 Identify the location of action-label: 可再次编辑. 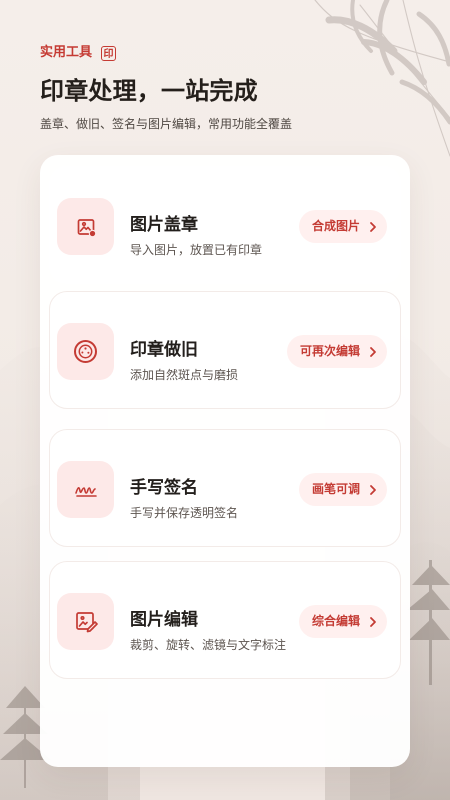
(329, 351).